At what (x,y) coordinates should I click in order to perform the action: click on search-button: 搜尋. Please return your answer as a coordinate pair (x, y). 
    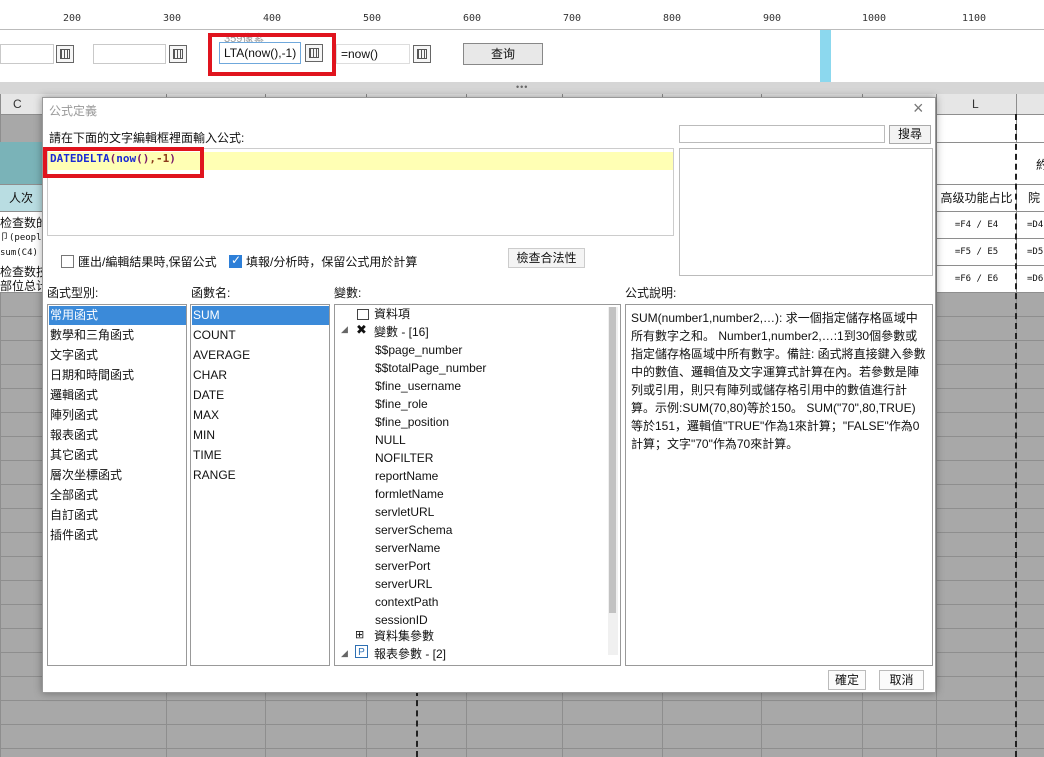
    Looking at the image, I should click on (910, 134).